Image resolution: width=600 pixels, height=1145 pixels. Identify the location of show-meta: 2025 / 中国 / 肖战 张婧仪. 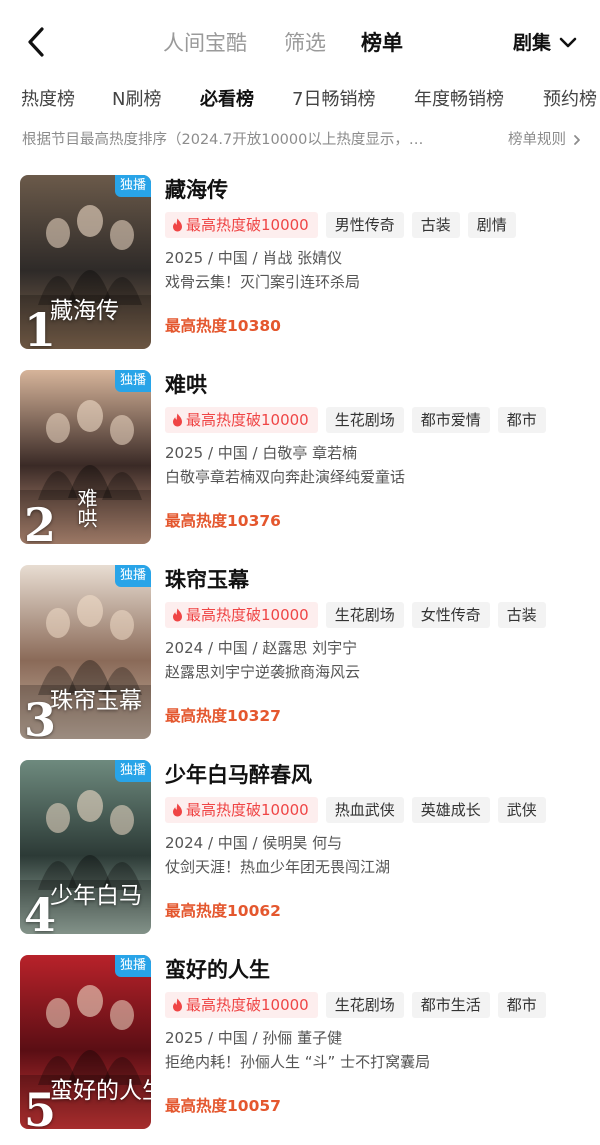
(254, 258).